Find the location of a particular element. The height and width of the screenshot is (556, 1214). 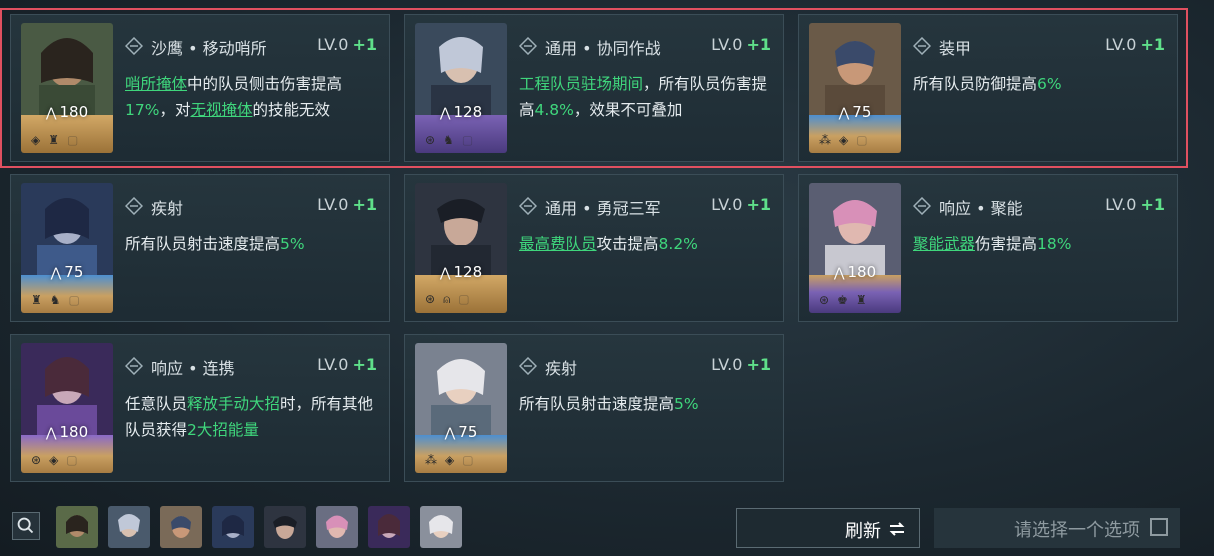

portrait: ⋀ 128 ⊛⍝▢ is located at coordinates (461, 248).